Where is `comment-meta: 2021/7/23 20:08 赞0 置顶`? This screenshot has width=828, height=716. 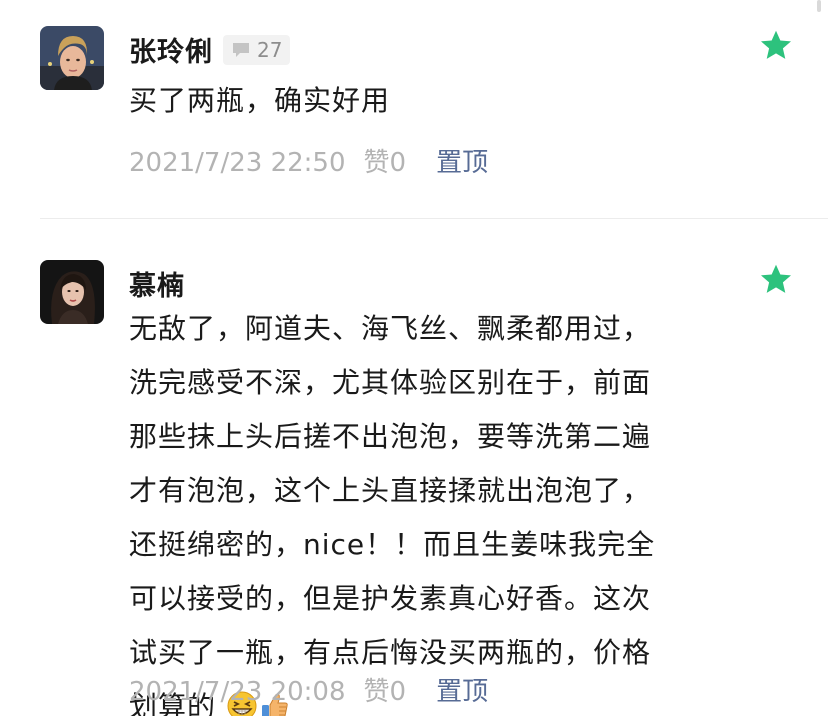
comment-meta: 2021/7/23 20:08 赞0 置顶 is located at coordinates (308, 689).